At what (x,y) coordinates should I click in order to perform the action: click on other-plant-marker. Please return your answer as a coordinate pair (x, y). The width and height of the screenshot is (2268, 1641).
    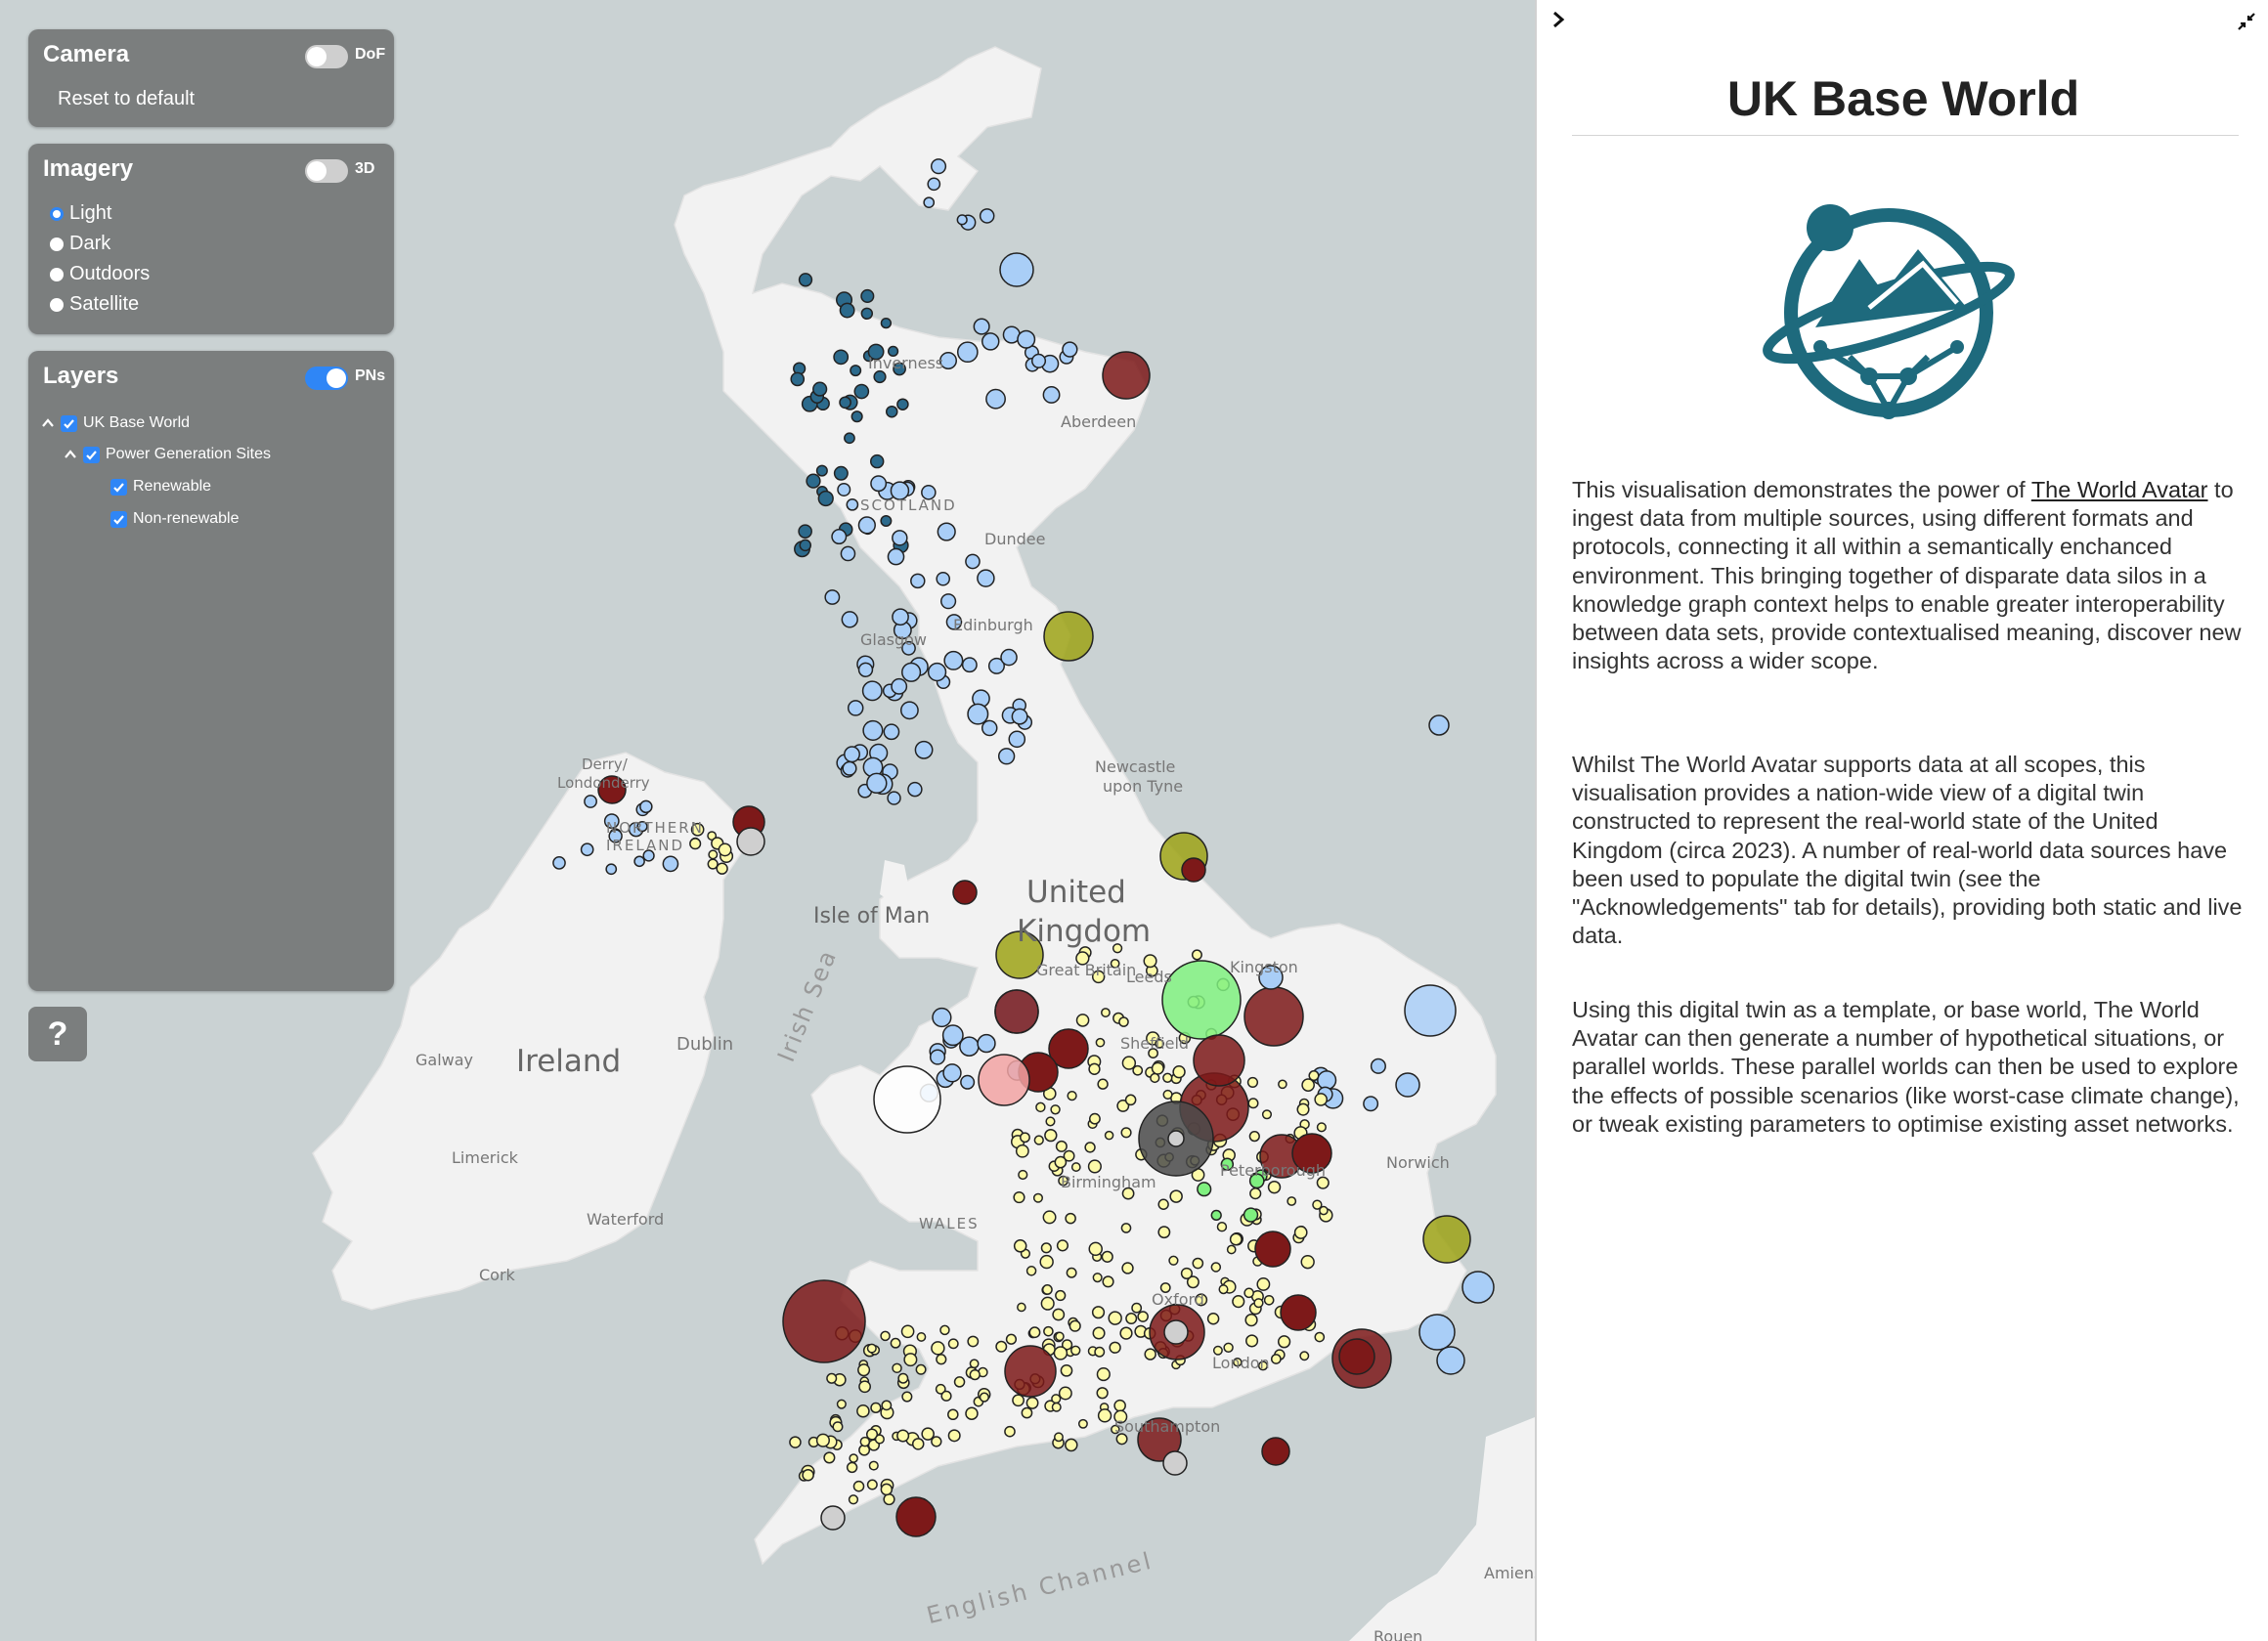
    Looking at the image, I should click on (833, 1518).